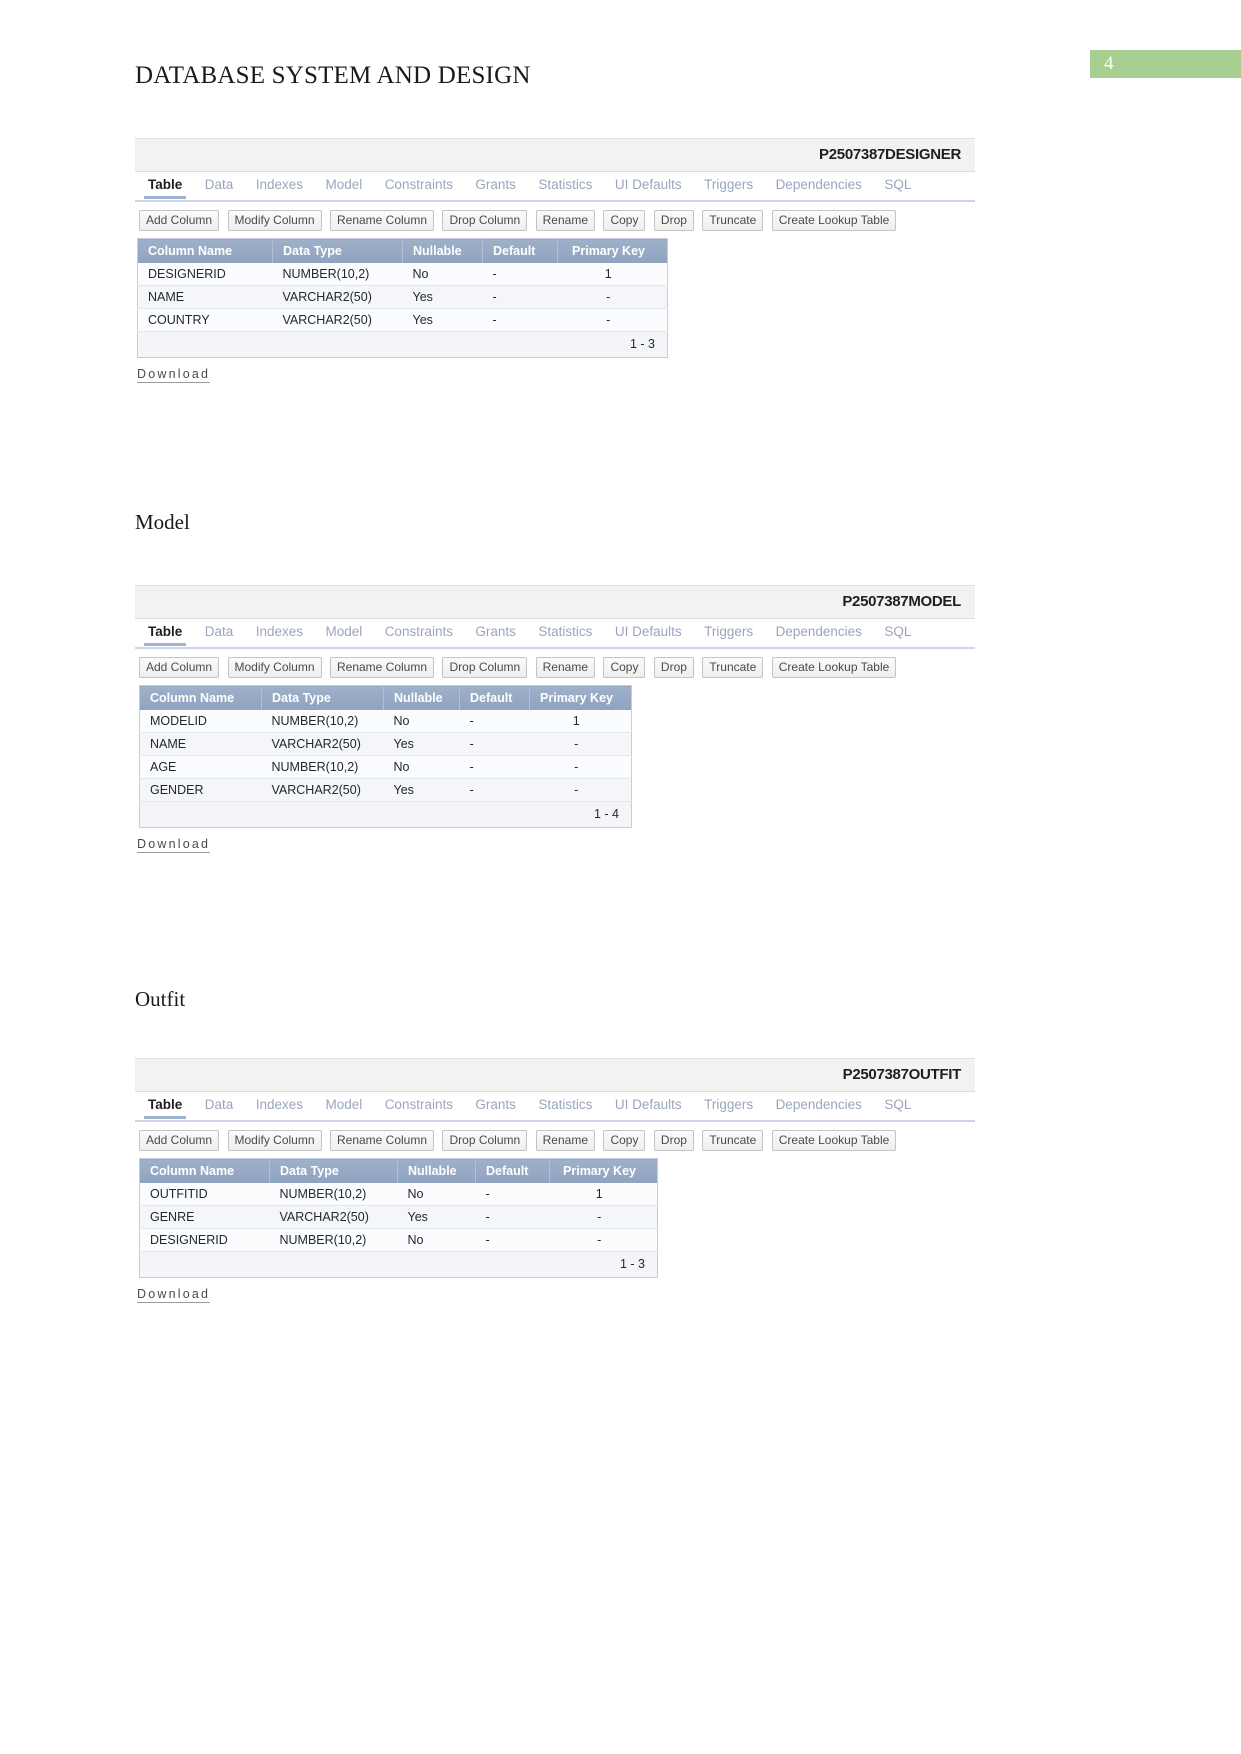 The image size is (1241, 1754). What do you see at coordinates (200, 767) in the screenshot?
I see `cell-column-name: AGE` at bounding box center [200, 767].